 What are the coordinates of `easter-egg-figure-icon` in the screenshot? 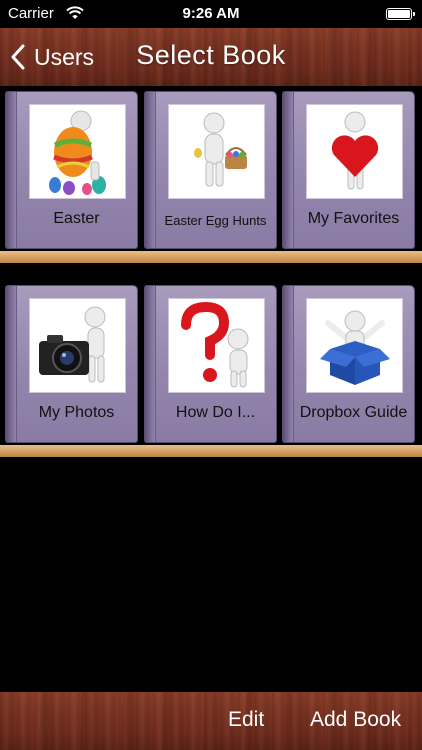 It's located at (77, 152).